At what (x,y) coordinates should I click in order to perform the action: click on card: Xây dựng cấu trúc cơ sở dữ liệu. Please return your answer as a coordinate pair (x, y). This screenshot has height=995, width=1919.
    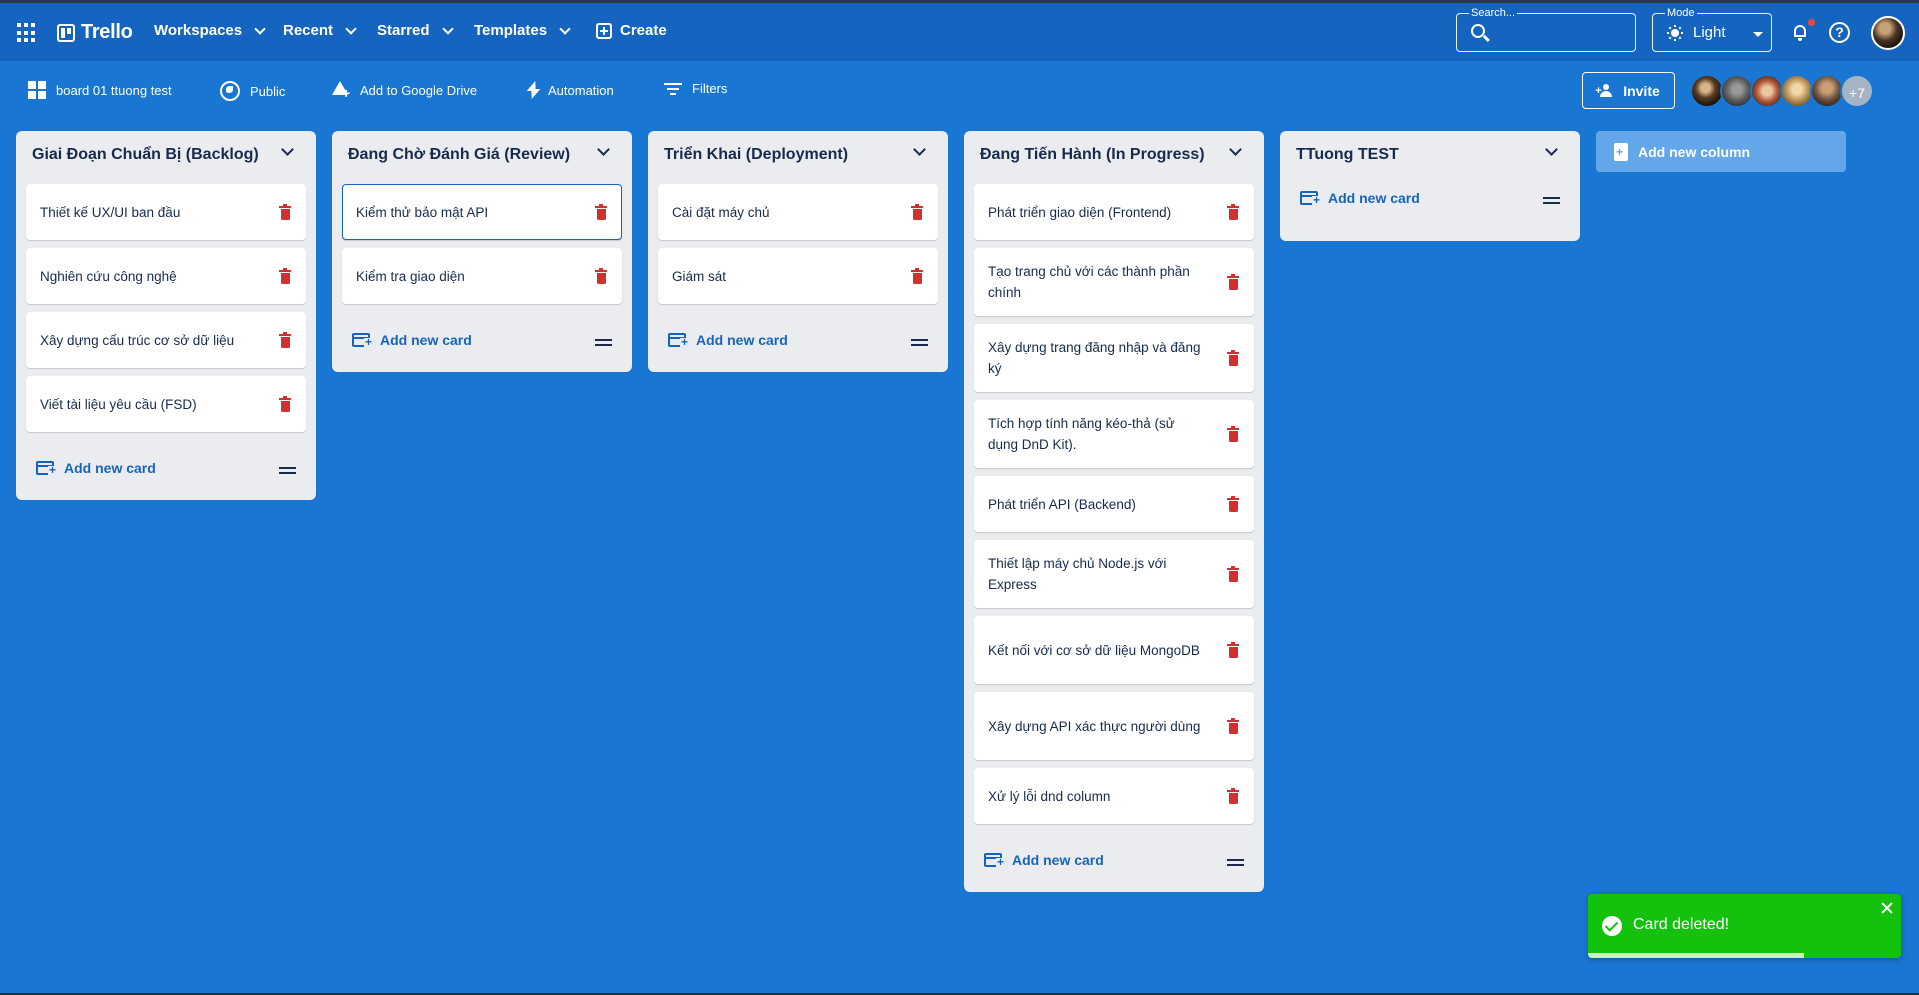
    Looking at the image, I should click on (166, 340).